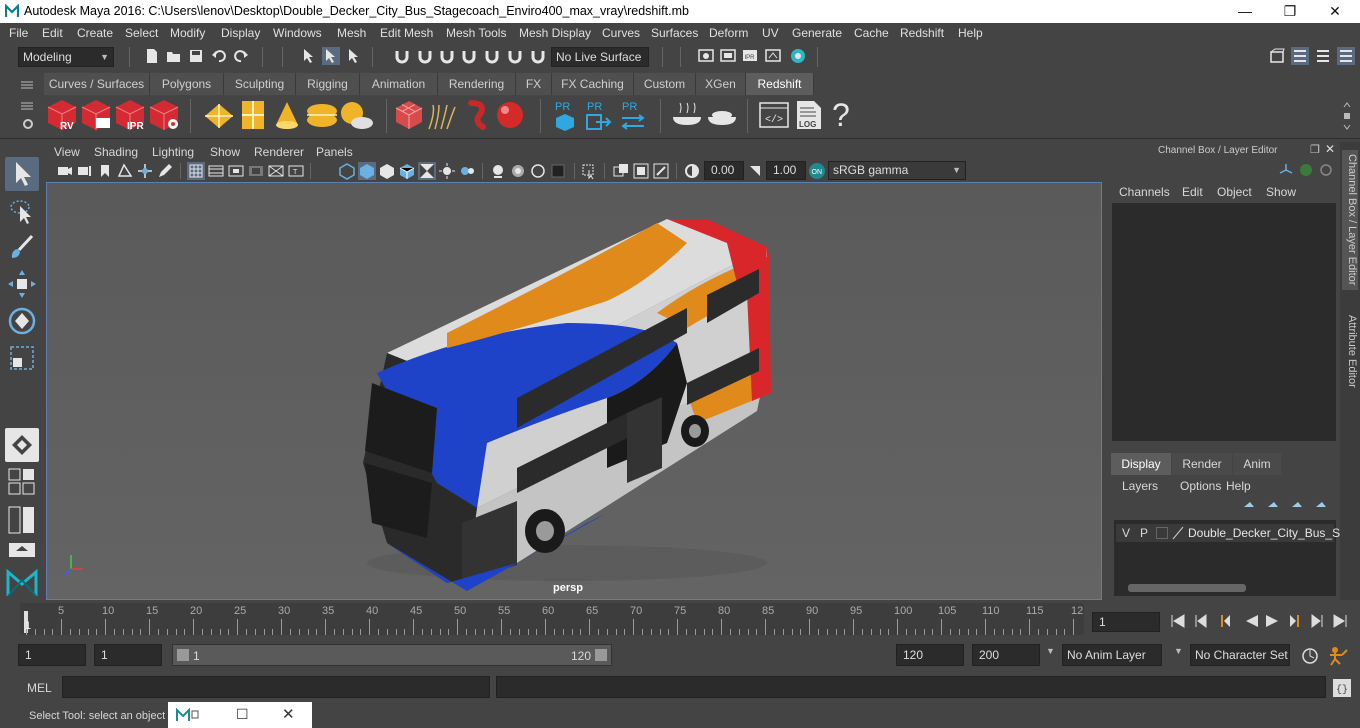 The image size is (1360, 728). I want to click on maya-home-icon, so click(22, 582).